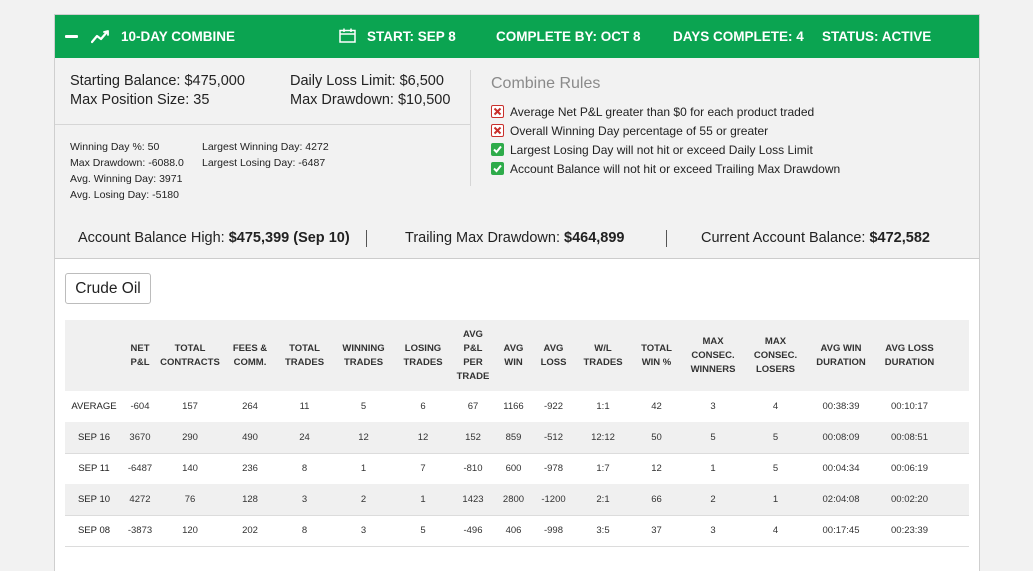  What do you see at coordinates (775, 369) in the screenshot?
I see `column-header-text: LOSERS` at bounding box center [775, 369].